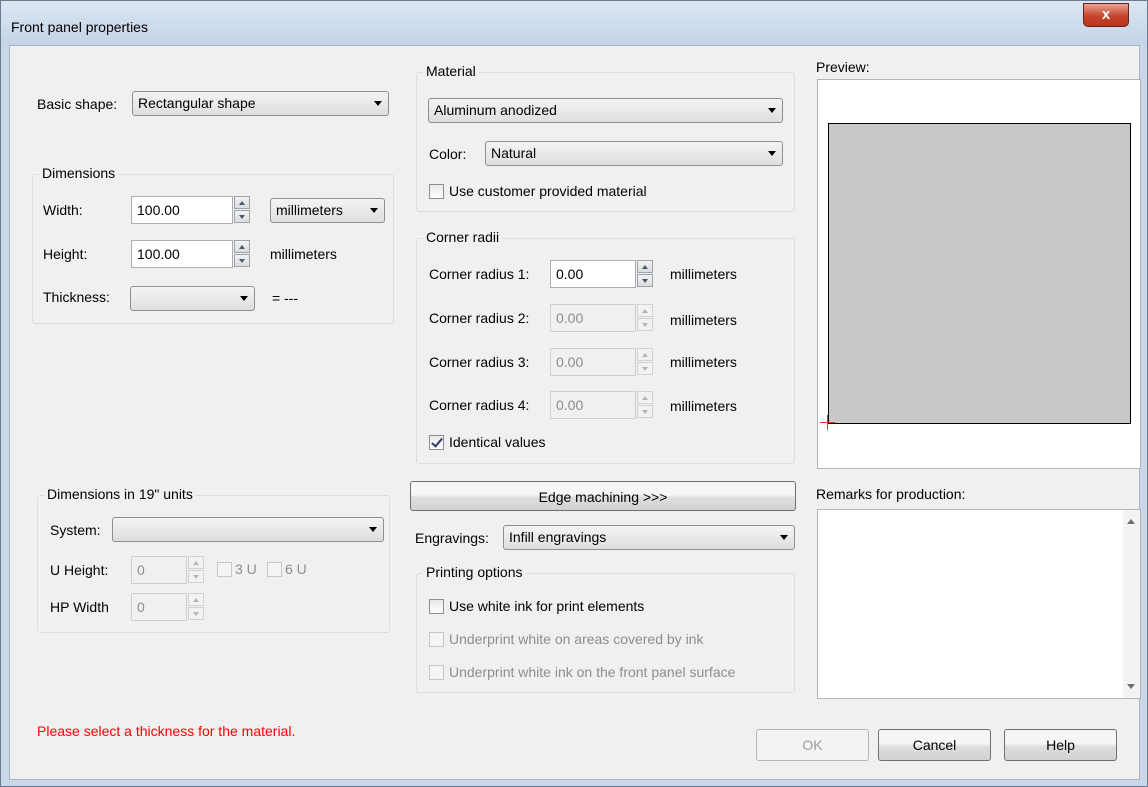 The height and width of the screenshot is (787, 1148). Describe the element at coordinates (246, 569) in the screenshot. I see `3u-label: 3 U` at that location.